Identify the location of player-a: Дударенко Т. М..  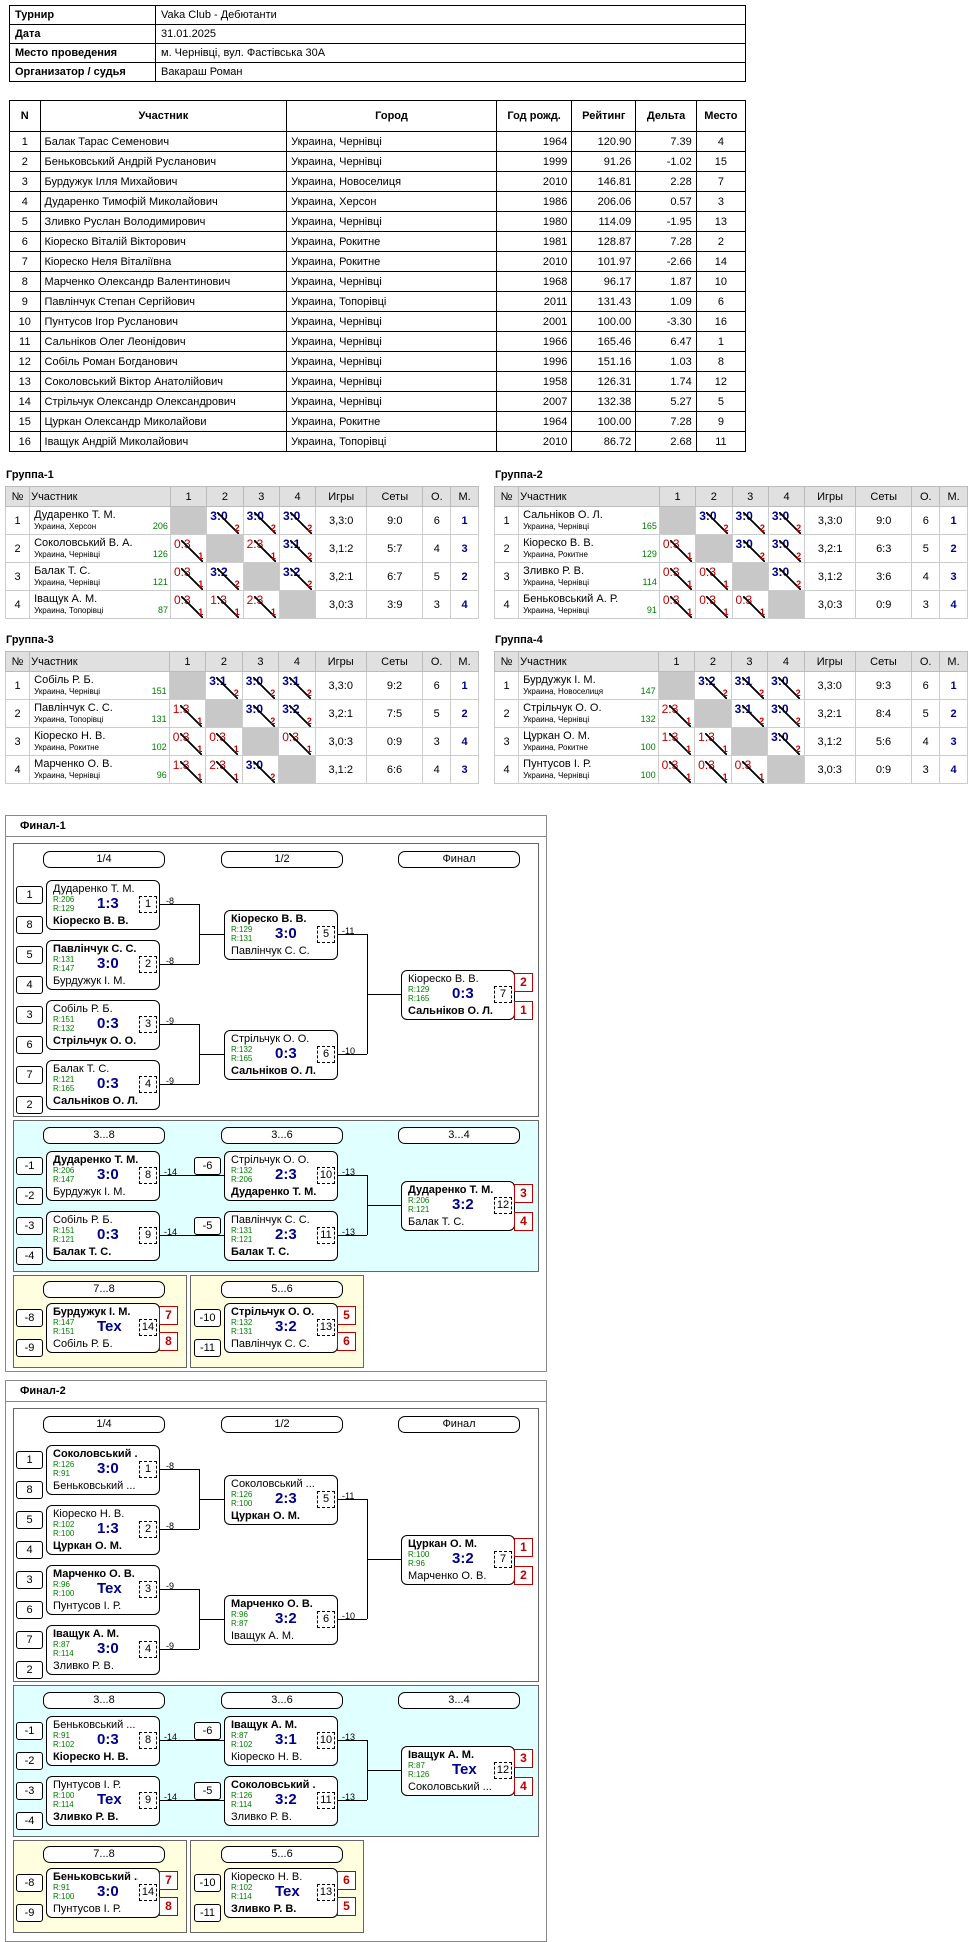
(450, 1190).